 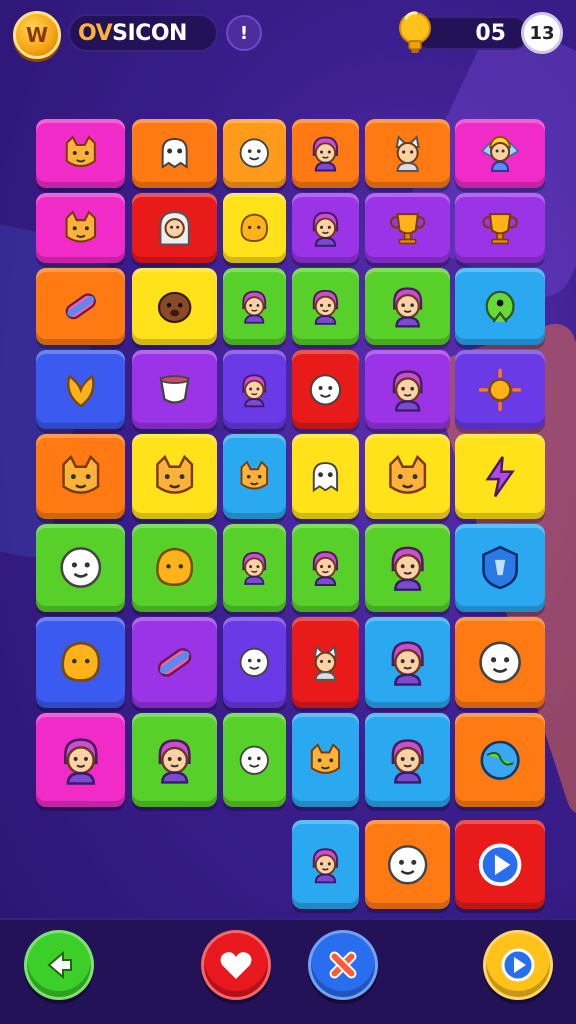 I want to click on lives-button, so click(x=236, y=965).